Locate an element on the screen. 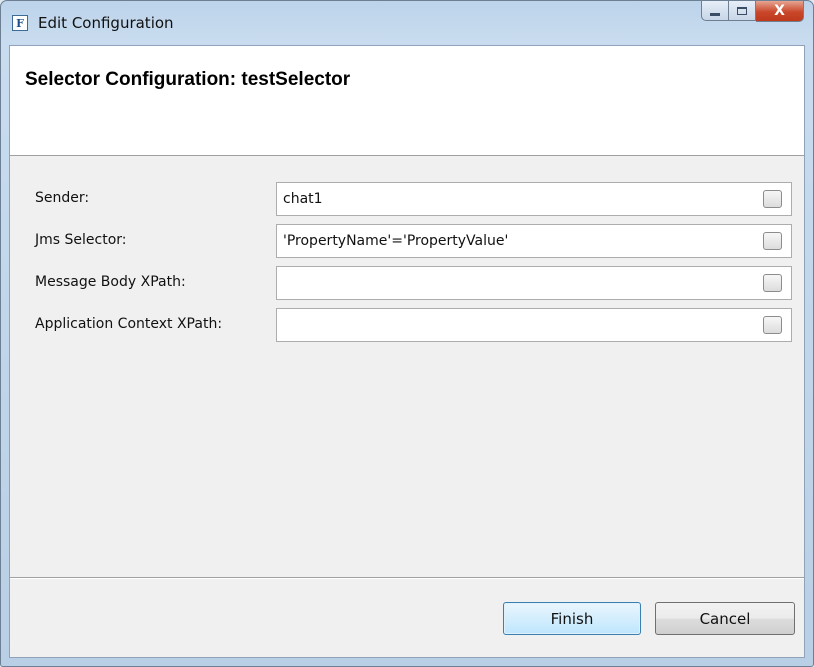  caption-buttons: X is located at coordinates (752, 12).